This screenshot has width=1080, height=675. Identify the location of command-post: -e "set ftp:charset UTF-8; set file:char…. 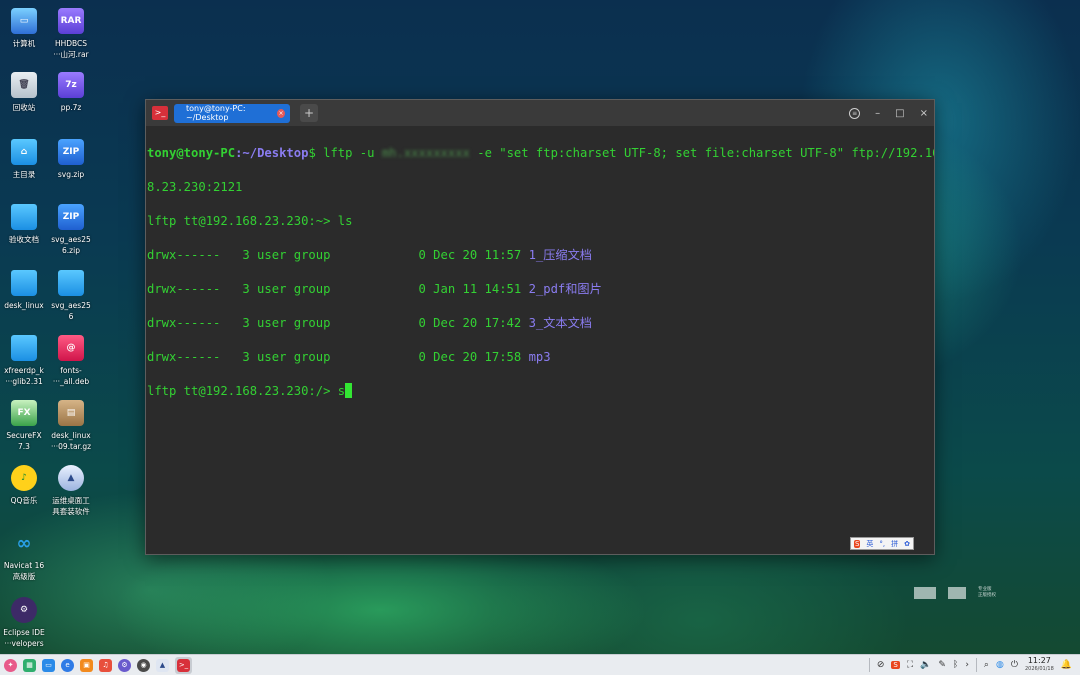
(701, 153).